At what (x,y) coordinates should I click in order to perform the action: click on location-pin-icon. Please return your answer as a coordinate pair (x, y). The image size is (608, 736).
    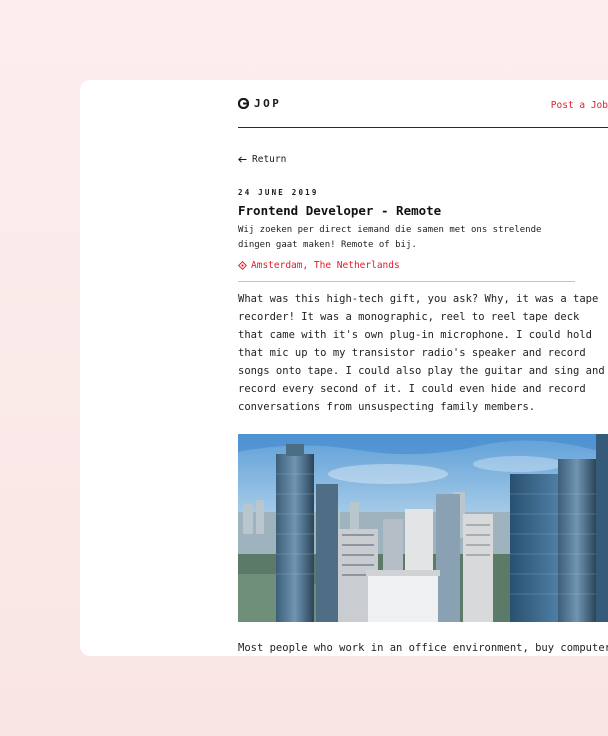
    Looking at the image, I should click on (242, 265).